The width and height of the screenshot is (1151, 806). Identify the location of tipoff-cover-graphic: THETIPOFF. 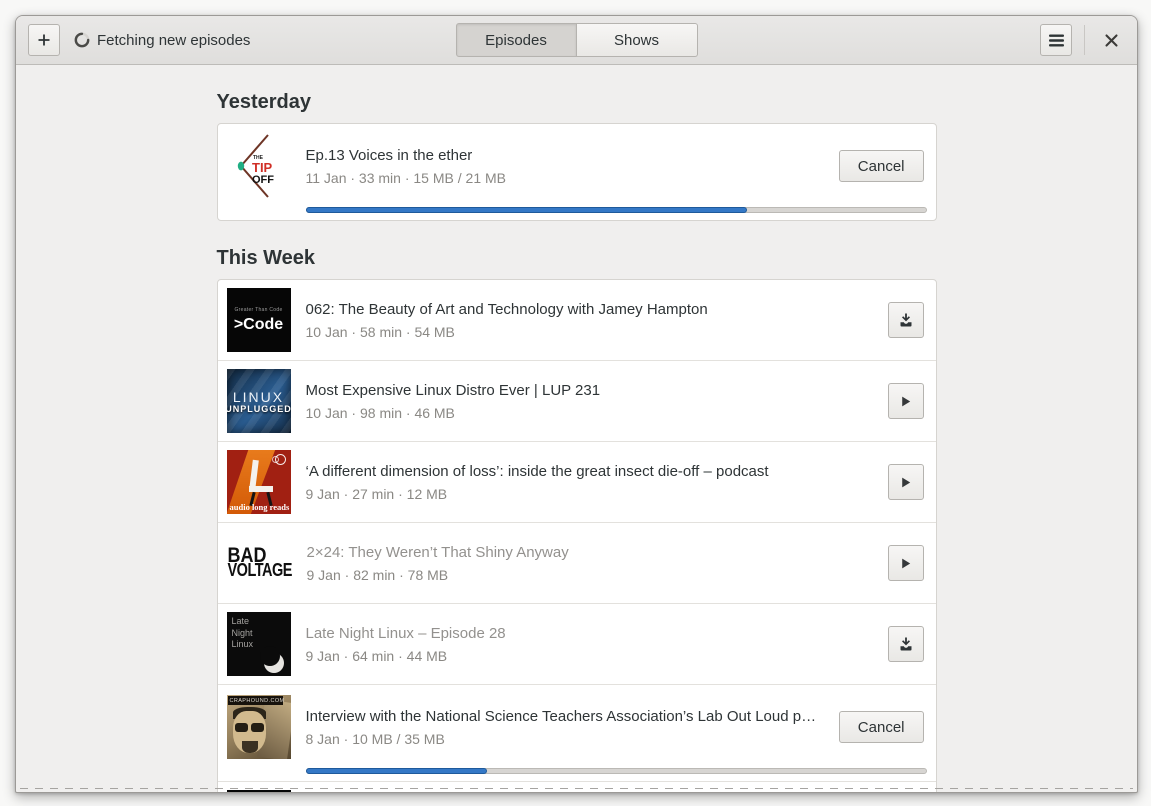
(255, 166).